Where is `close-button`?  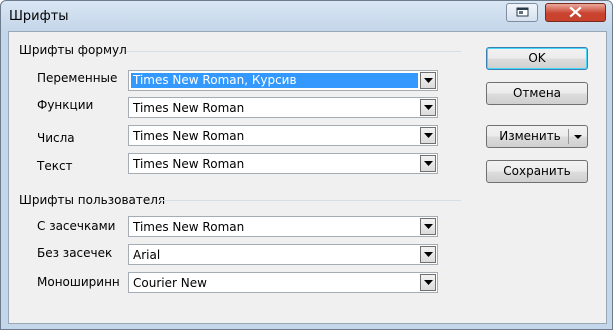
close-button is located at coordinates (575, 12).